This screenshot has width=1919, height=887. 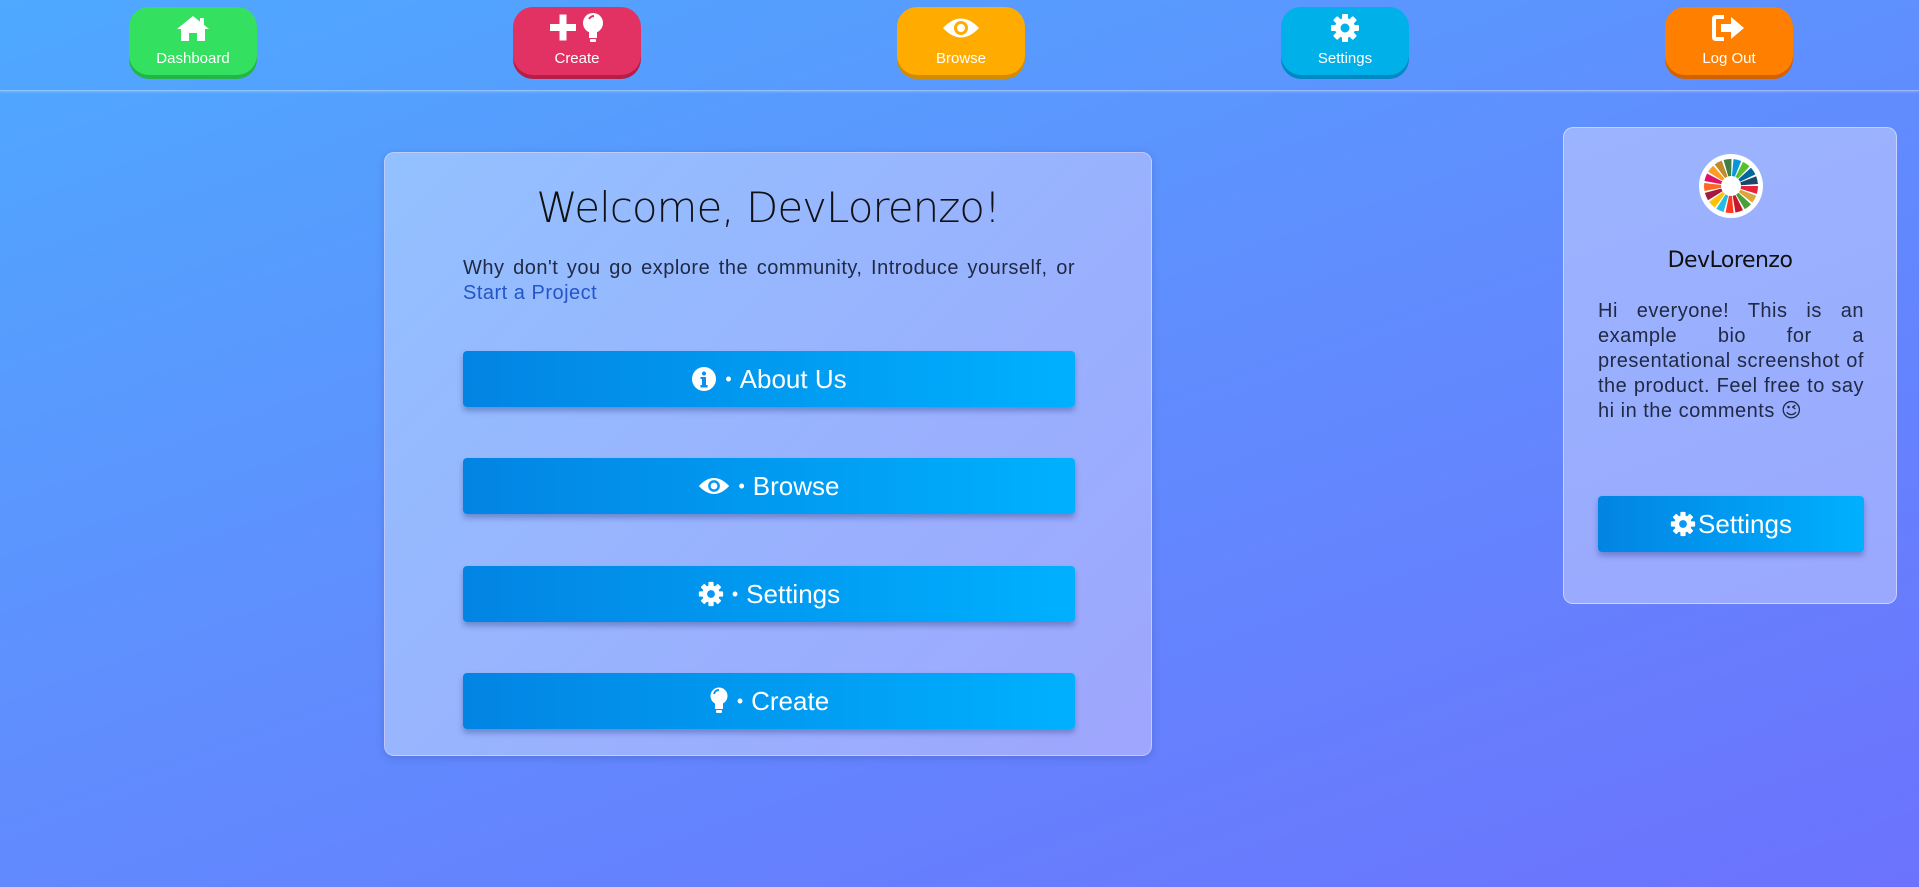 I want to click on sign-out-icon, so click(x=1729, y=28).